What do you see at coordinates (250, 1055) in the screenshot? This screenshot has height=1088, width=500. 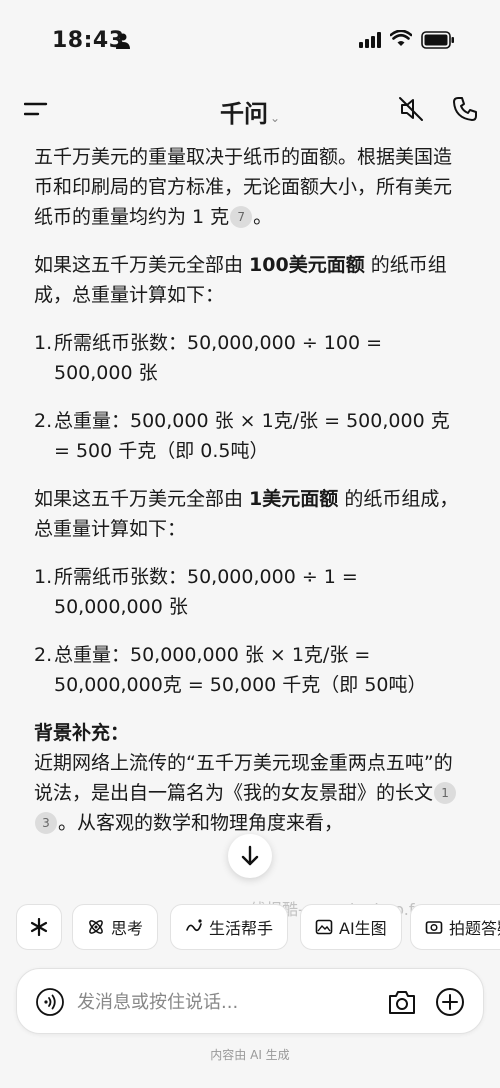 I see `ai-disclaimer: 内容由 AI 生成` at bounding box center [250, 1055].